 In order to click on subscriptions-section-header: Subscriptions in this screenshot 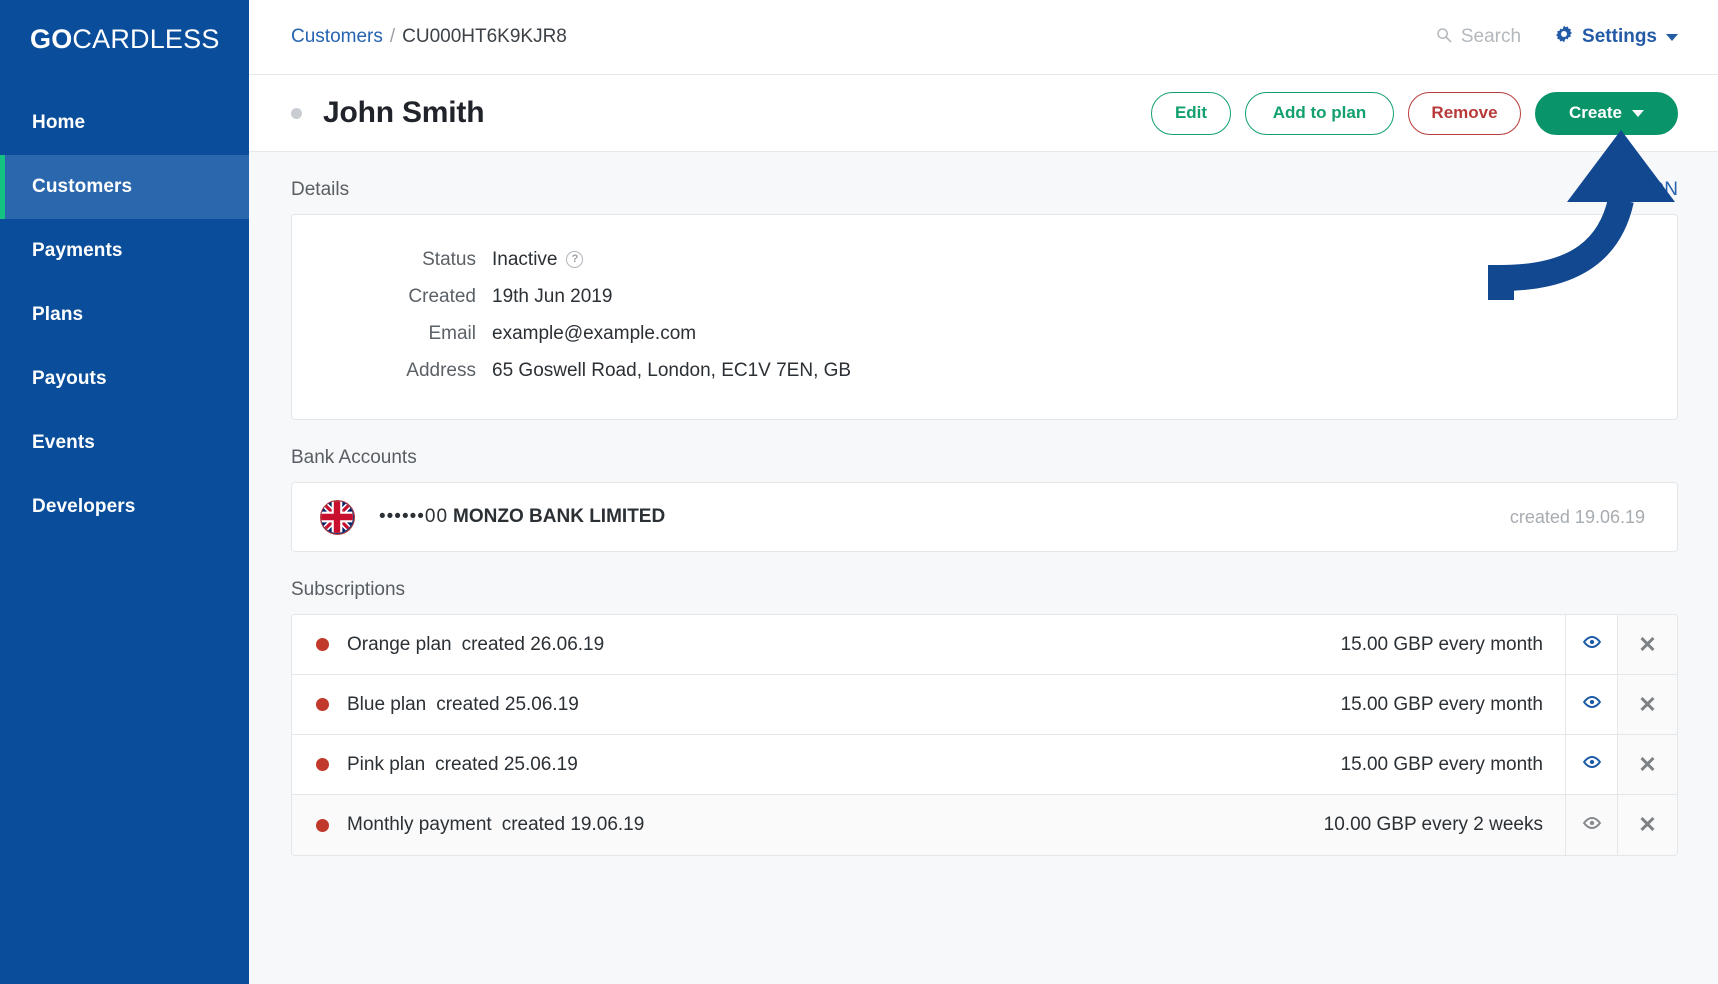, I will do `click(984, 590)`.